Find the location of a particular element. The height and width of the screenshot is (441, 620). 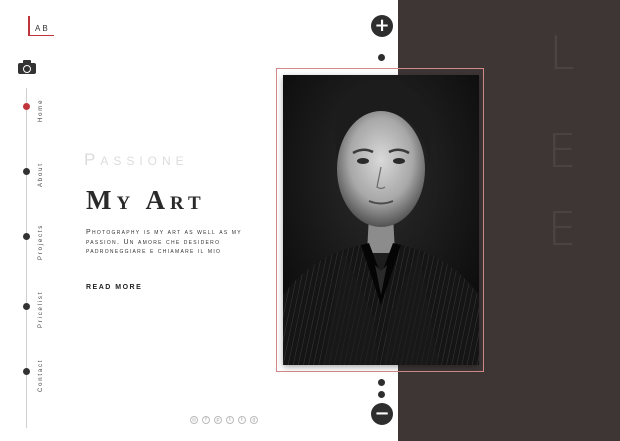

nav-label-projects: Projects is located at coordinates (41, 242).